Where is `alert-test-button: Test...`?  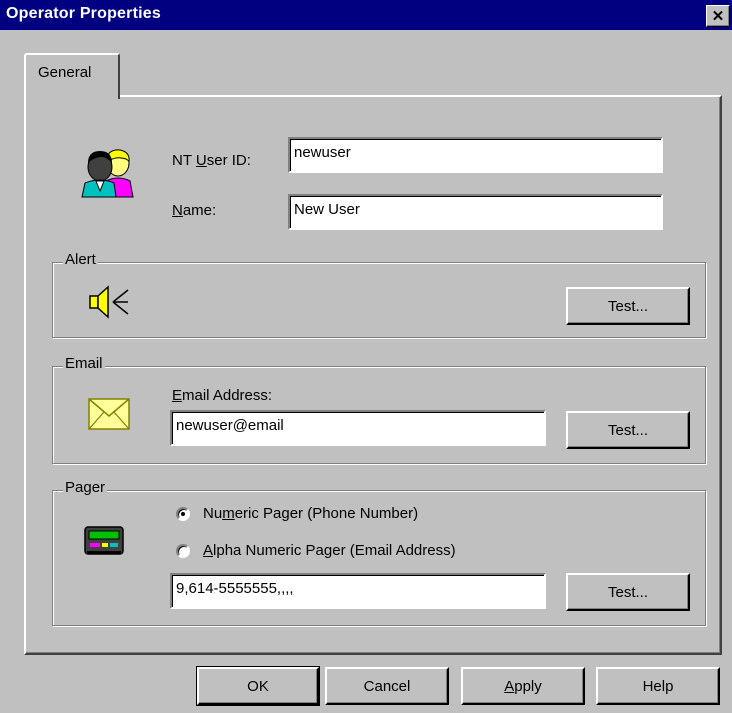
alert-test-button: Test... is located at coordinates (628, 306).